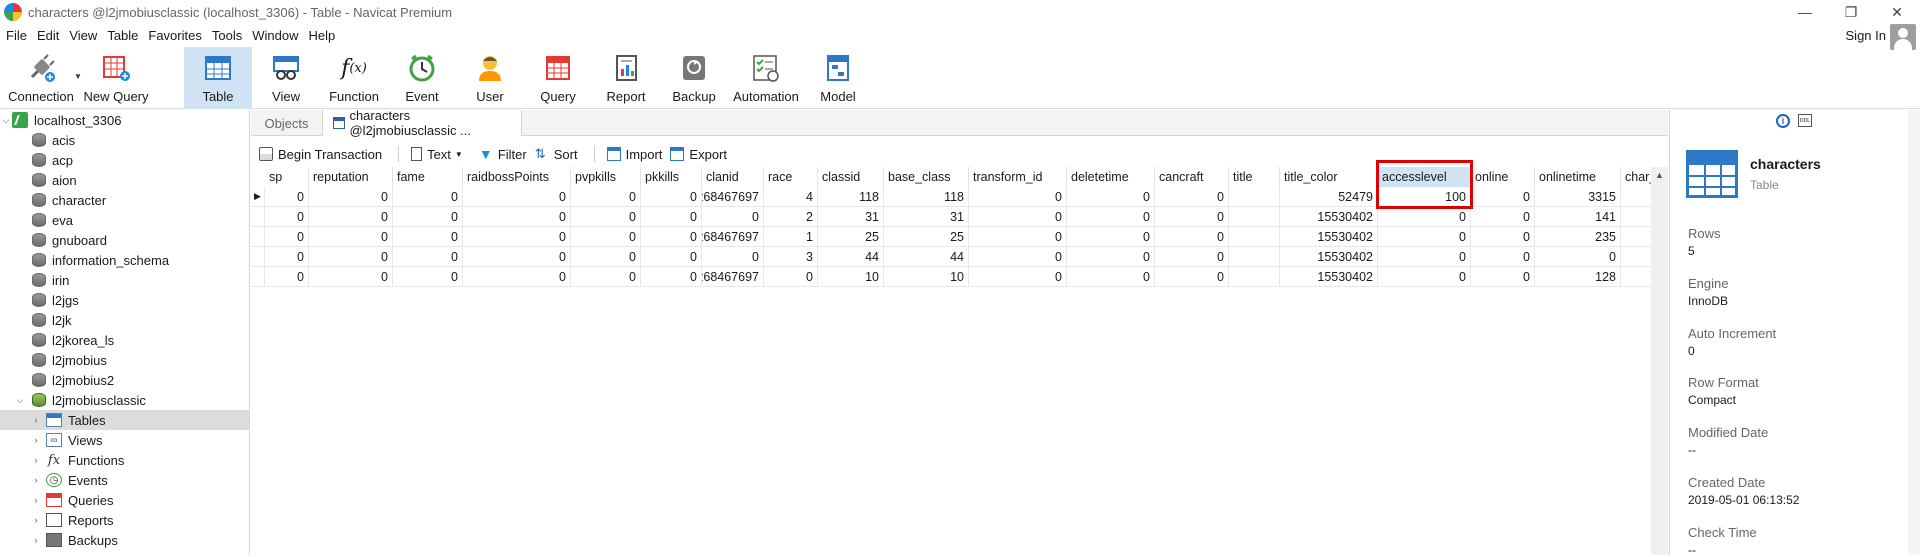 This screenshot has height=557, width=1920. What do you see at coordinates (490, 78) in the screenshot?
I see `toolbar-user-button: User` at bounding box center [490, 78].